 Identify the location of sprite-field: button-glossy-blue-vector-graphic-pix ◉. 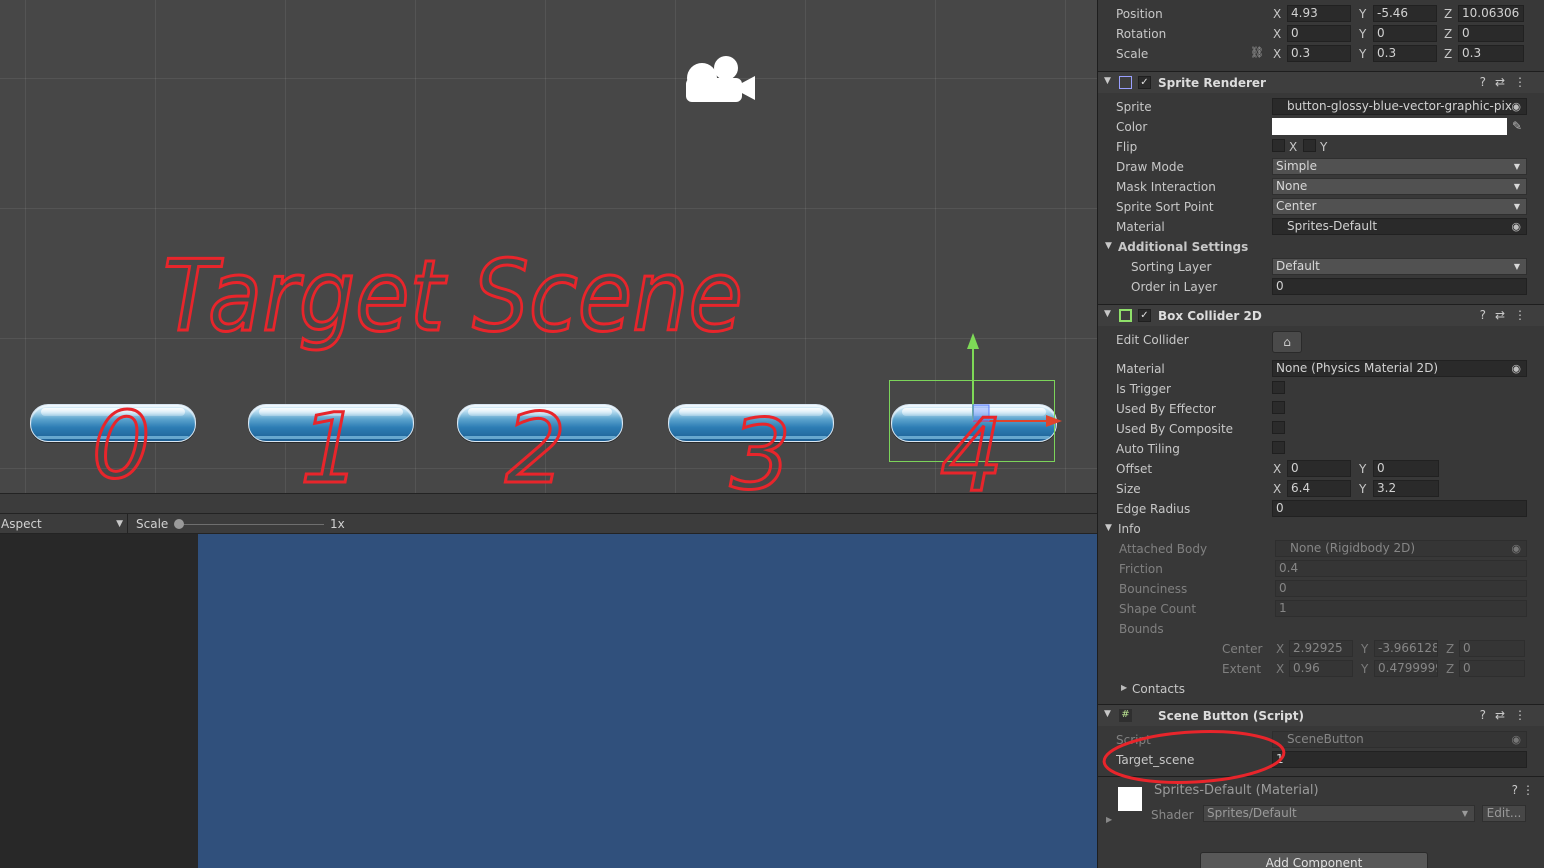
(1399, 106).